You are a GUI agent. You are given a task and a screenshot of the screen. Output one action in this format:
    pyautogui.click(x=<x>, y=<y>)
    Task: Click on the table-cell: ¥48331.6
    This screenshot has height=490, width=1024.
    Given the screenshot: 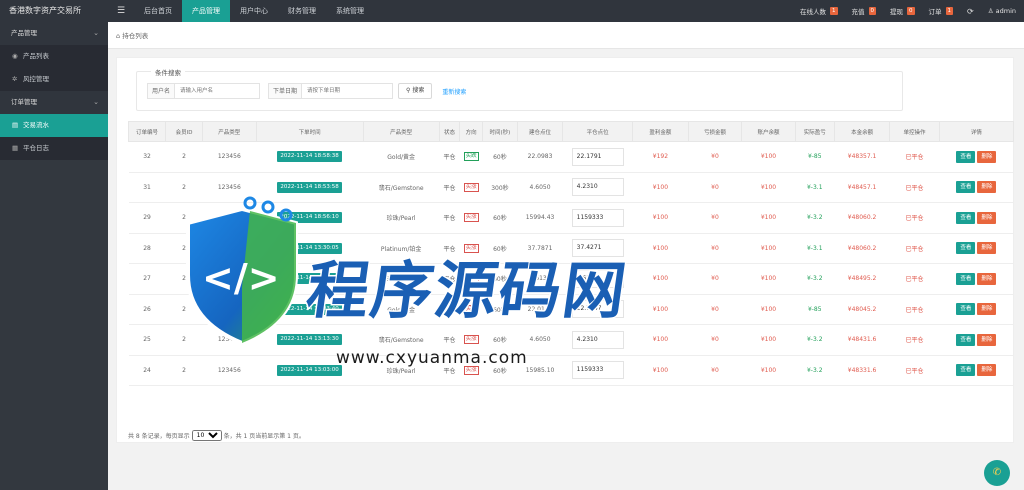 What is the action you would take?
    pyautogui.click(x=862, y=370)
    